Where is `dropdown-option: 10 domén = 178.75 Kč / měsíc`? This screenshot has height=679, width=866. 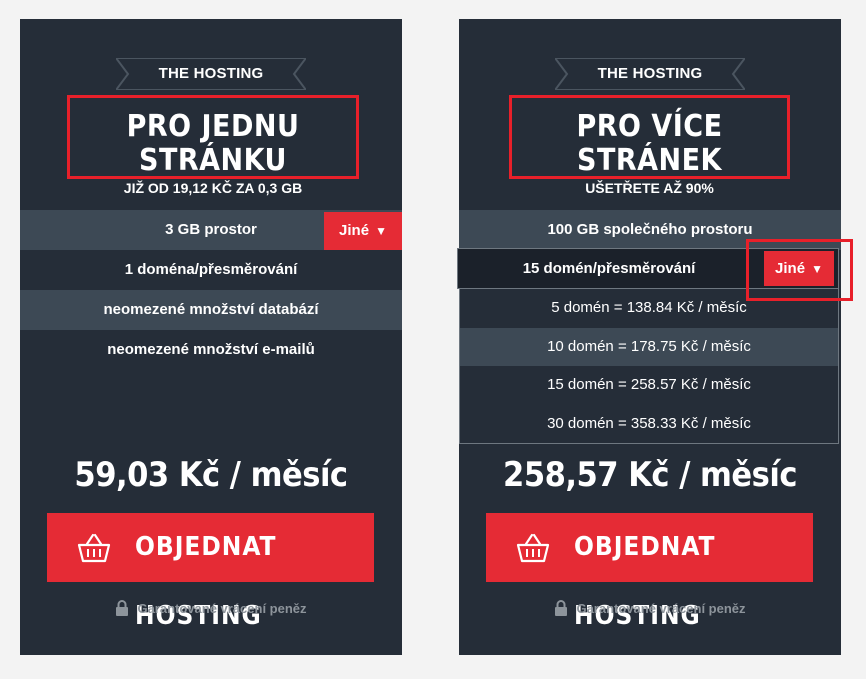
dropdown-option: 10 domén = 178.75 Kč / měsíc is located at coordinates (649, 346).